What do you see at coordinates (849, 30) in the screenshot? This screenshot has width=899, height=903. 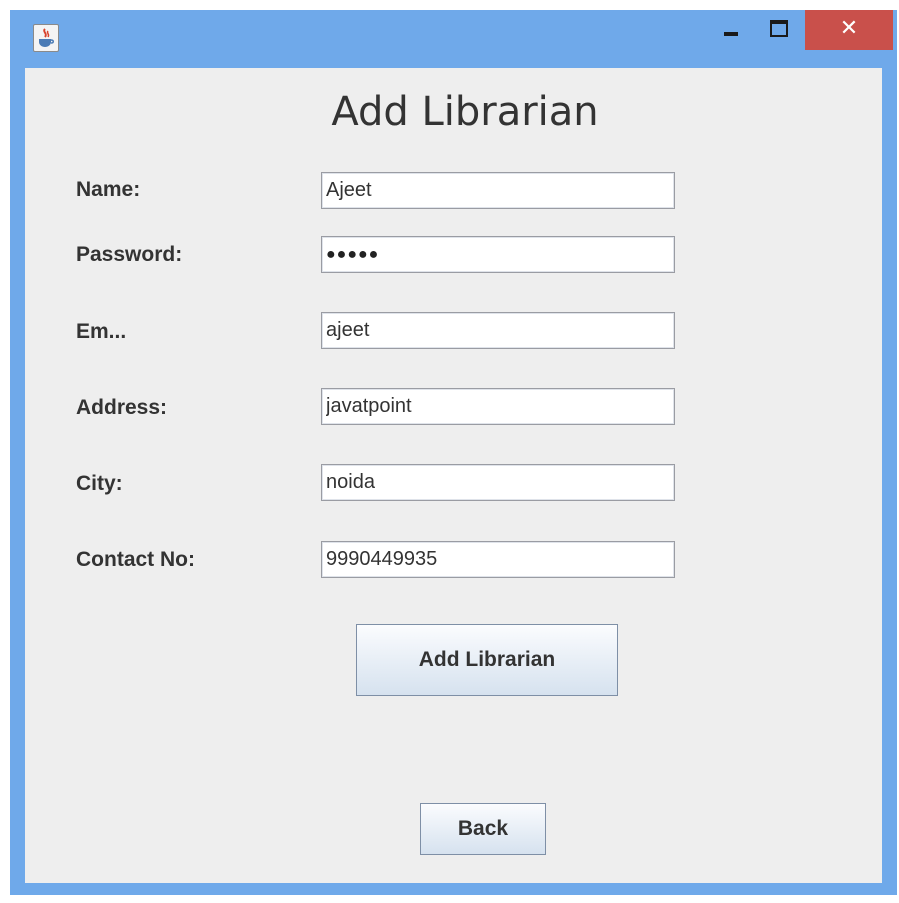 I see `close-icon: ✕` at bounding box center [849, 30].